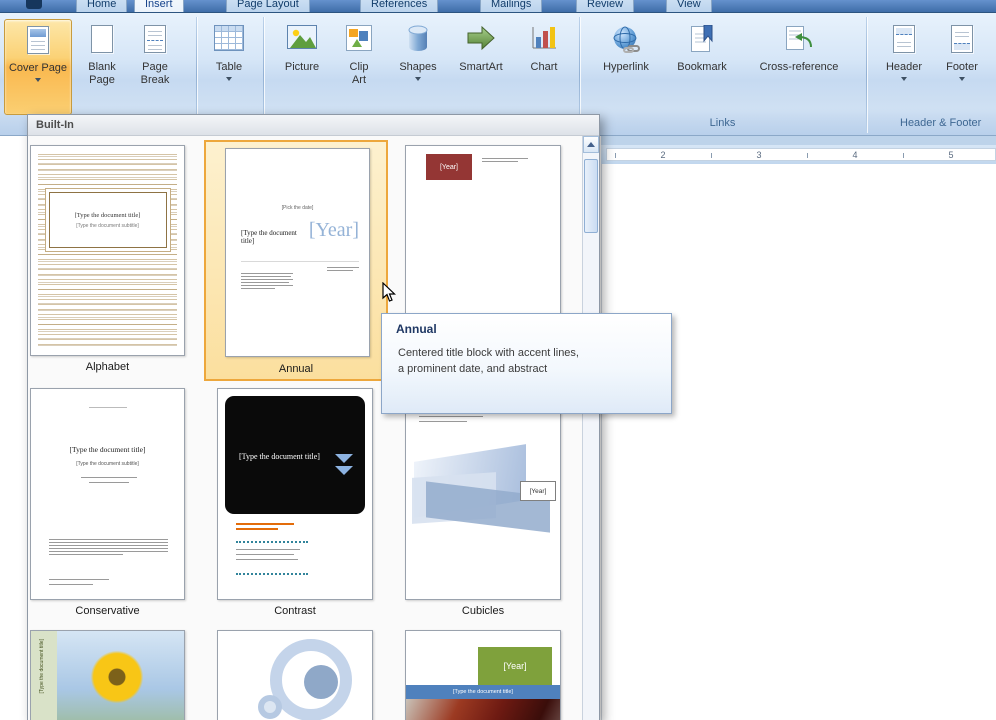 The width and height of the screenshot is (996, 720). I want to click on smartart-label: SmartArt, so click(481, 67).